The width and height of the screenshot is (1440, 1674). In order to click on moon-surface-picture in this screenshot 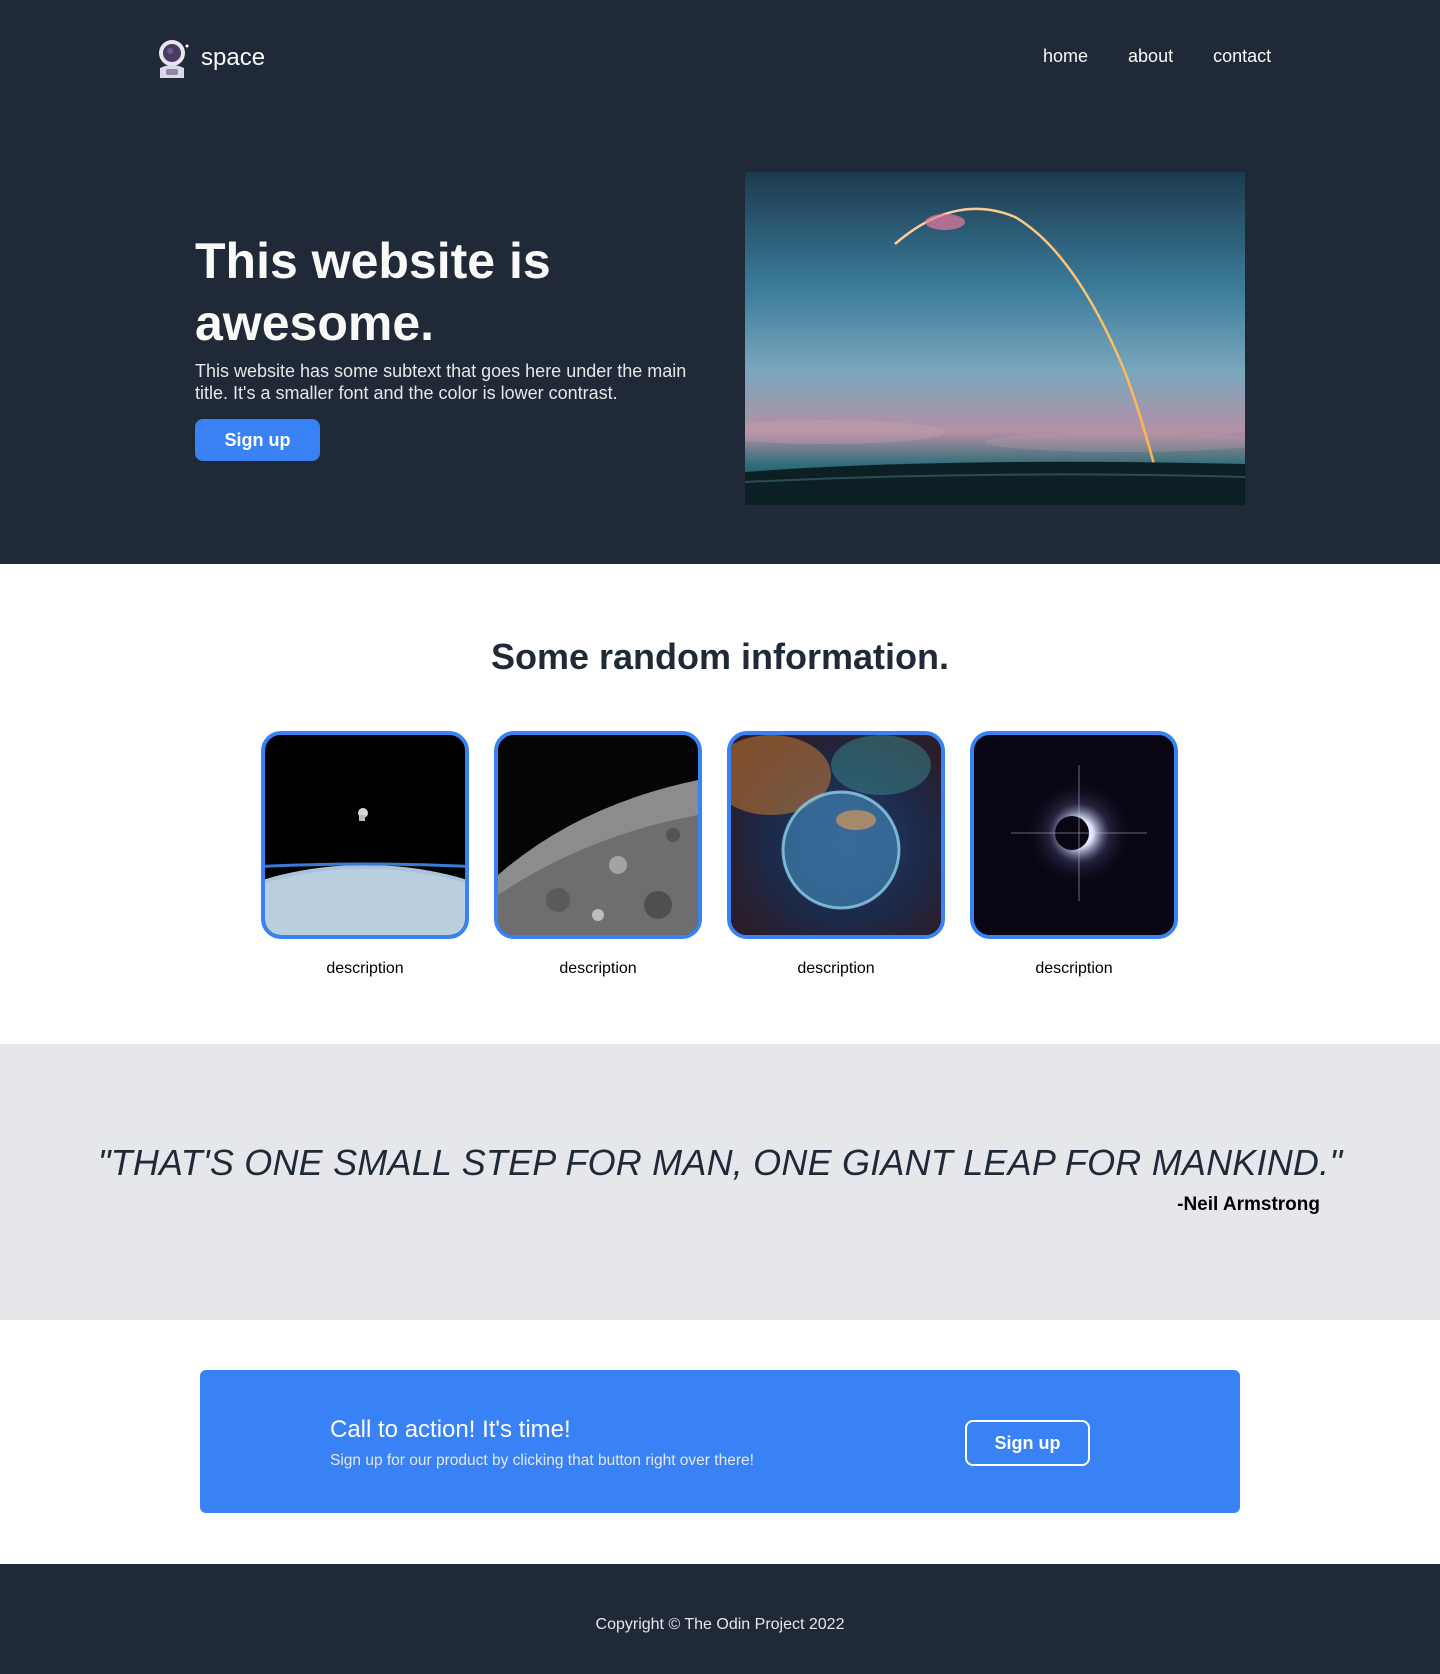, I will do `click(598, 835)`.